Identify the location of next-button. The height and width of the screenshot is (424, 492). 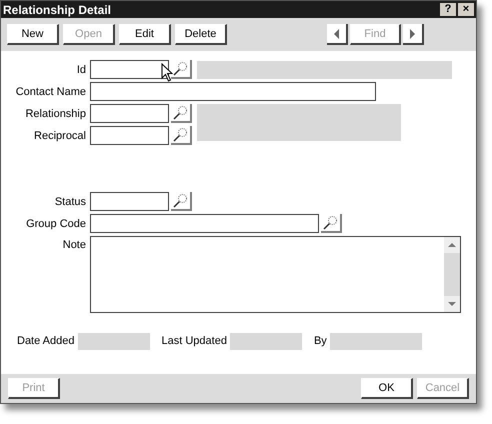
(413, 34).